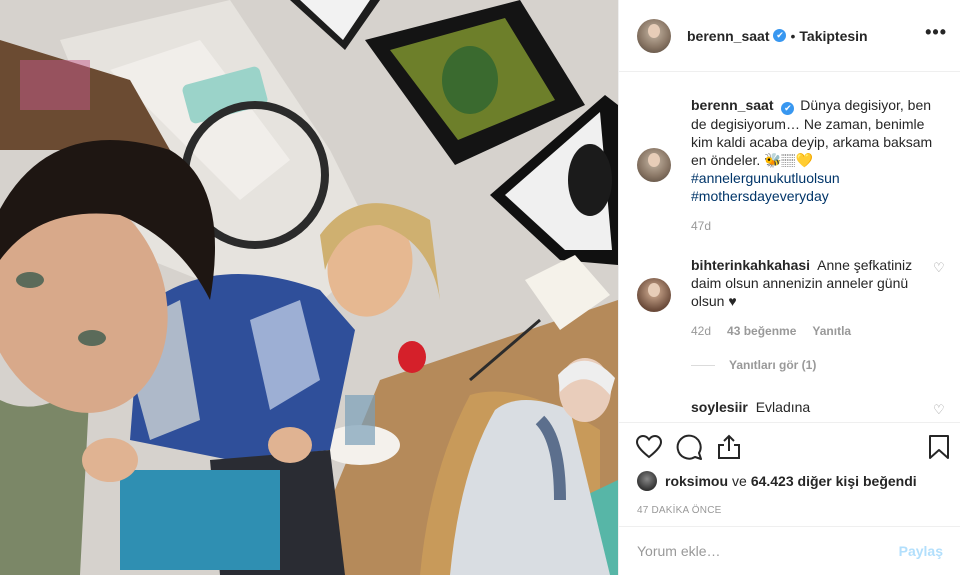  Describe the element at coordinates (936, 32) in the screenshot. I see `more-horizontal-icon: •••` at that location.